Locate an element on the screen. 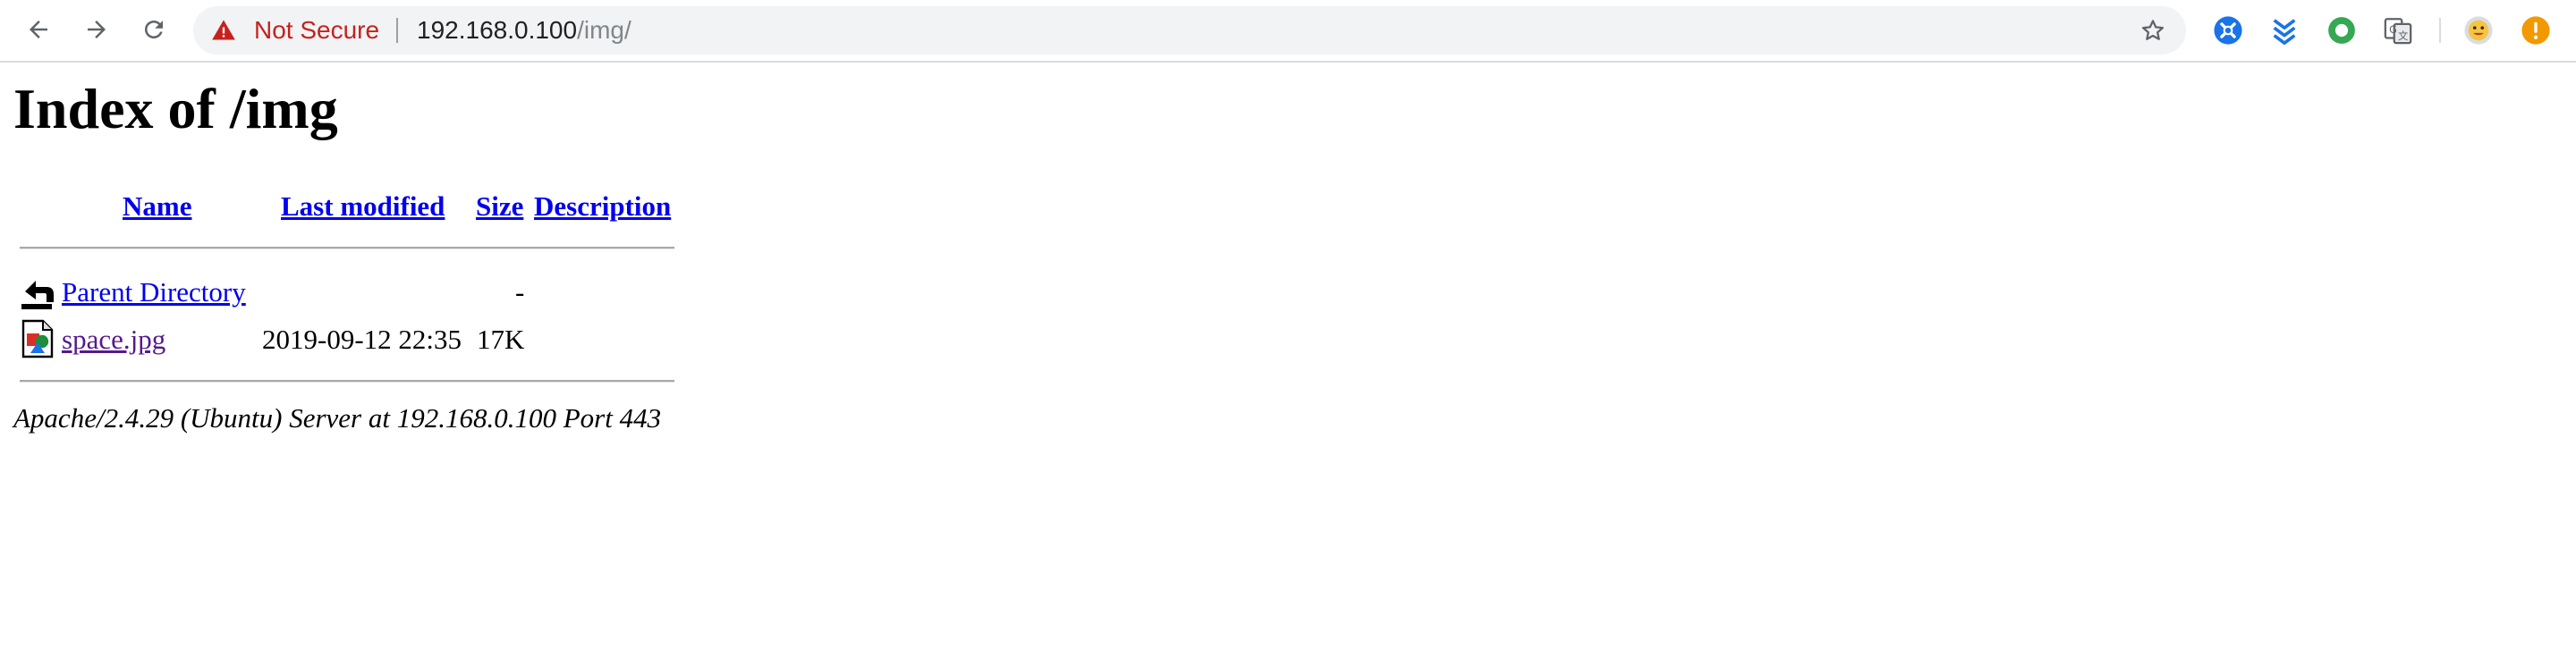 The height and width of the screenshot is (649, 2576). address-bar: Not Secure 192.168.0.100/img/ is located at coordinates (1189, 30).